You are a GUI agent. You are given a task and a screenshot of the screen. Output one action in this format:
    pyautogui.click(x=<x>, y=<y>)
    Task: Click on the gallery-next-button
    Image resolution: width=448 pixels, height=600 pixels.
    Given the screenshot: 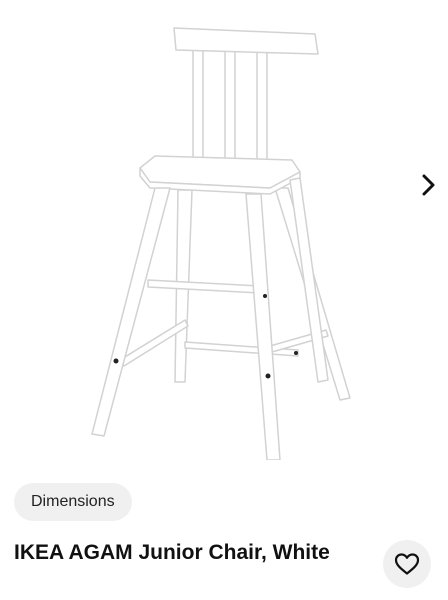 What is the action you would take?
    pyautogui.click(x=429, y=185)
    